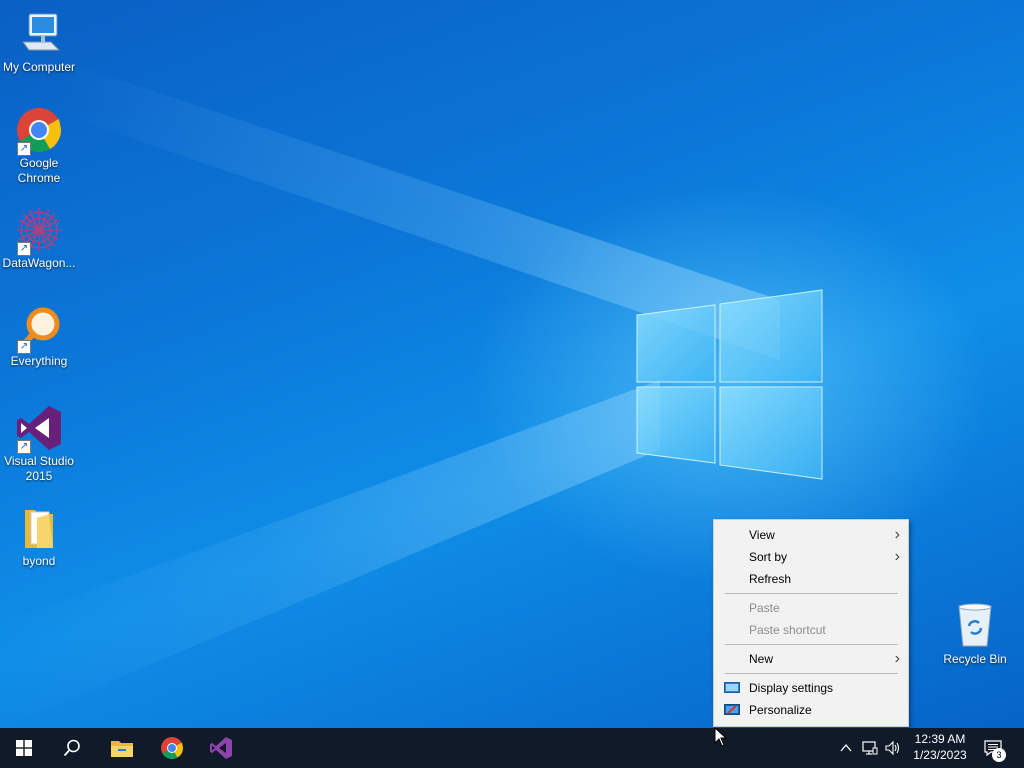 The height and width of the screenshot is (768, 1024). What do you see at coordinates (791, 688) in the screenshot?
I see `menu-item-label: Display settings` at bounding box center [791, 688].